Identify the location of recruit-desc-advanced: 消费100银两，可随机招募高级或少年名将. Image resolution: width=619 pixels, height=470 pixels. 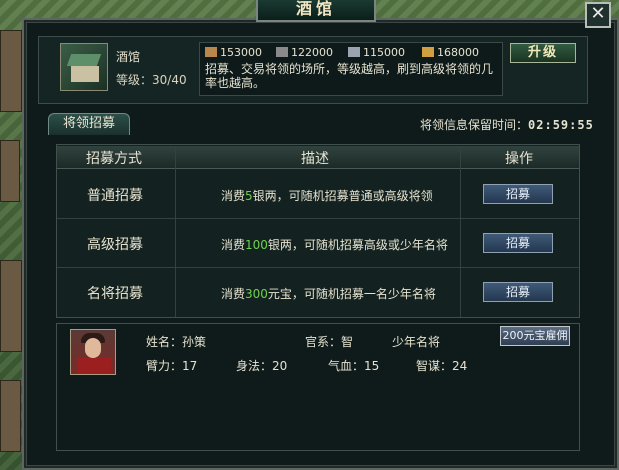
(334, 245).